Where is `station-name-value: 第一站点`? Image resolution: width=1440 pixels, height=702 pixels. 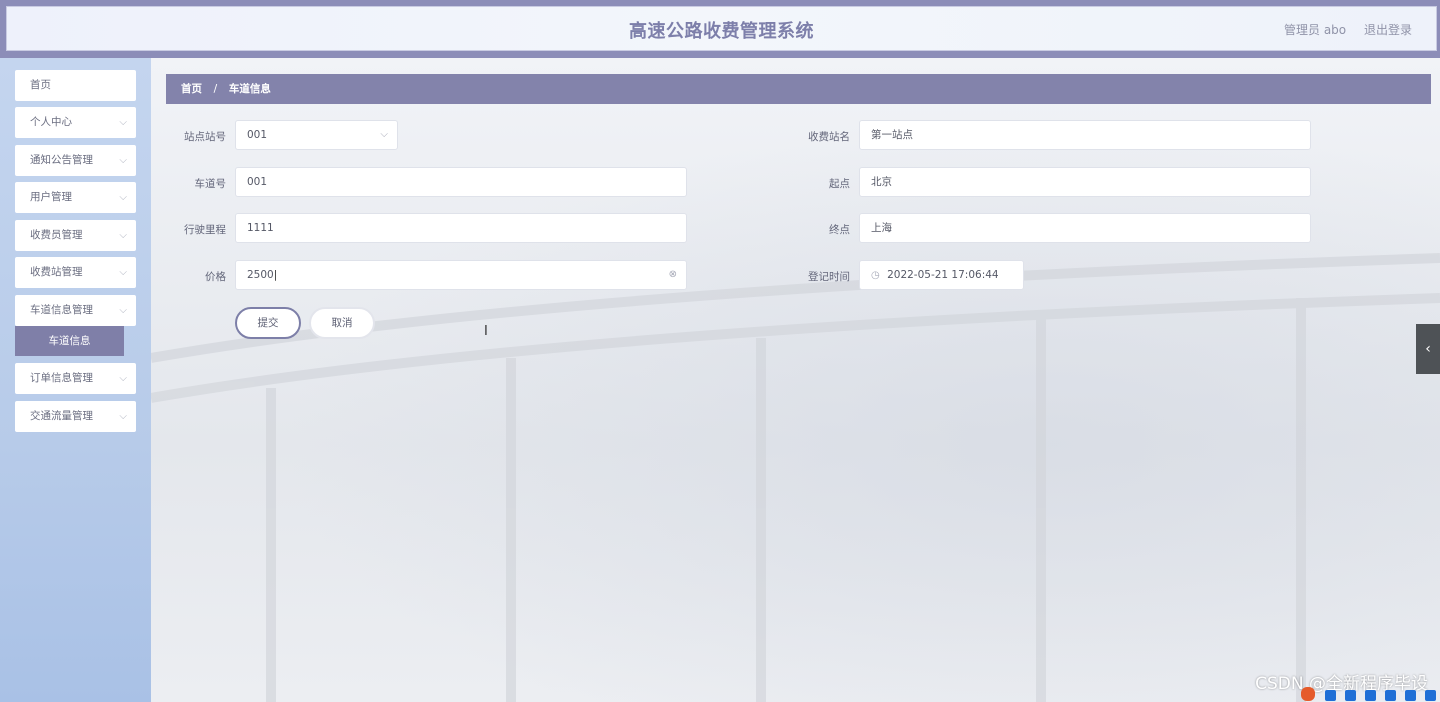 station-name-value: 第一站点 is located at coordinates (892, 135).